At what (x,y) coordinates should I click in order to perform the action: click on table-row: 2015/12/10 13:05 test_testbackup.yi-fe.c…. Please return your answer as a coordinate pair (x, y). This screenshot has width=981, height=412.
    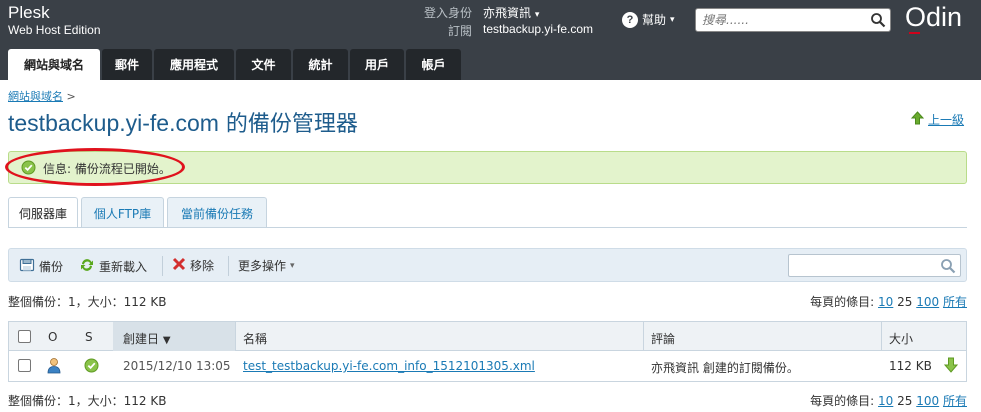
    Looking at the image, I should click on (487, 366).